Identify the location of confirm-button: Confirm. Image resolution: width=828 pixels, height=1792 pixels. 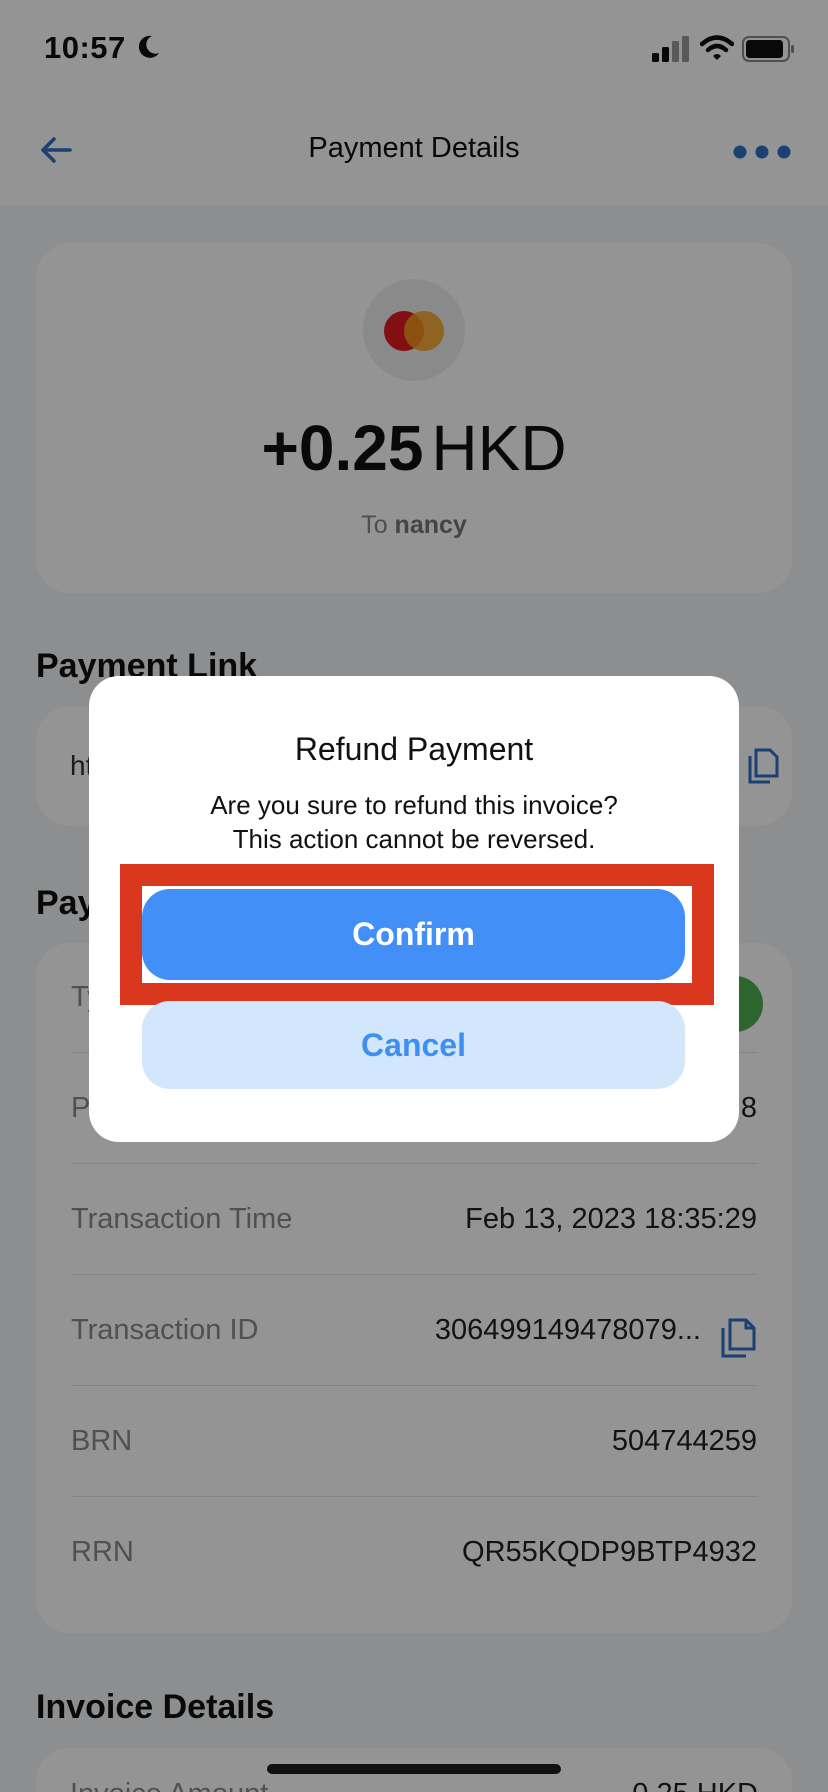
(413, 934).